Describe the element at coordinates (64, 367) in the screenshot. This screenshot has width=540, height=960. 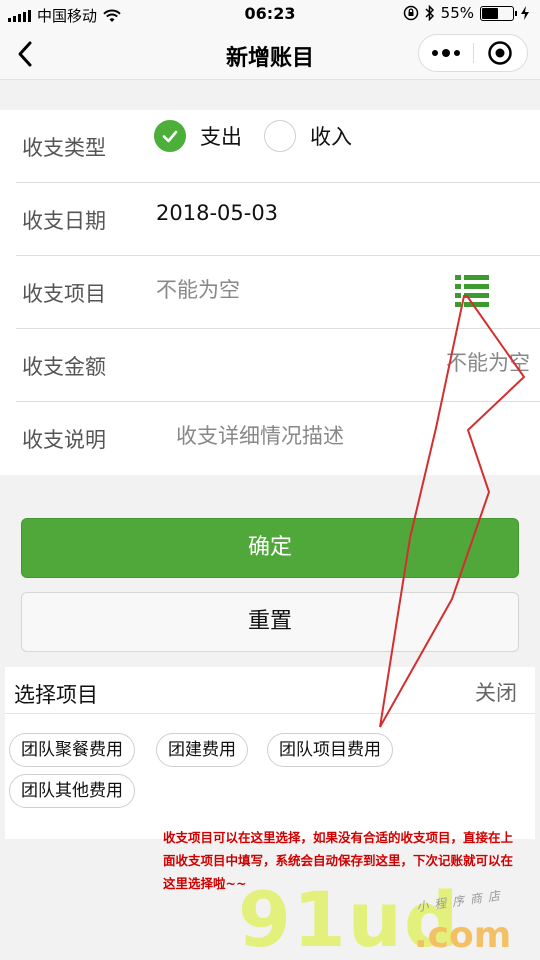
I see `amount-label: 收支金额` at that location.